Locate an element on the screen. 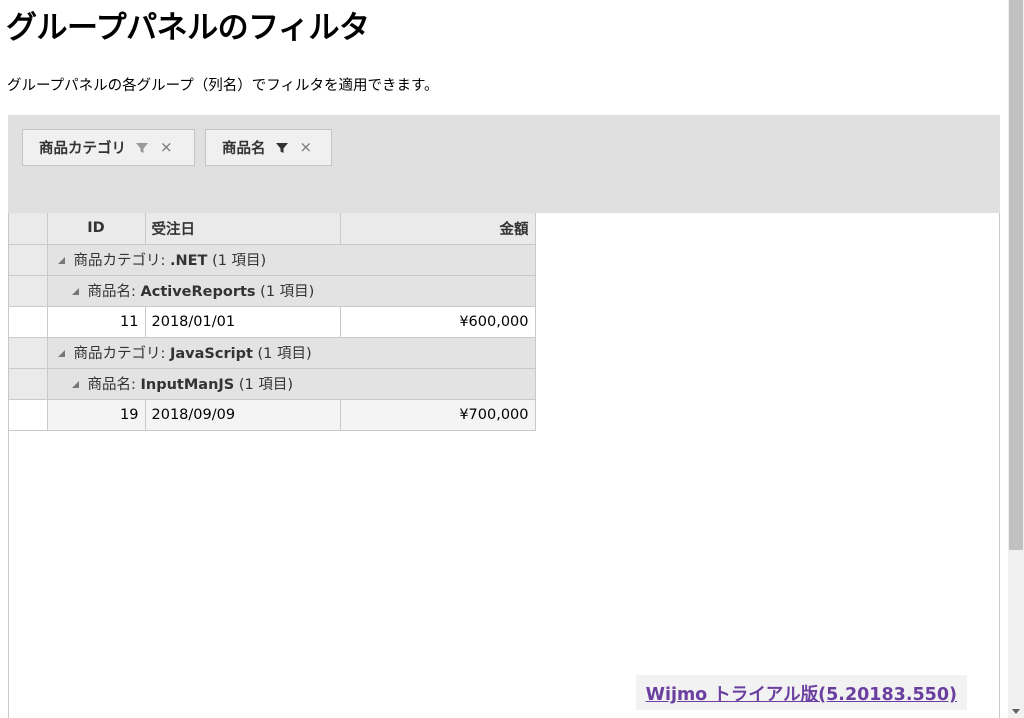 This screenshot has height=718, width=1024. group-value: .NET is located at coordinates (189, 261).